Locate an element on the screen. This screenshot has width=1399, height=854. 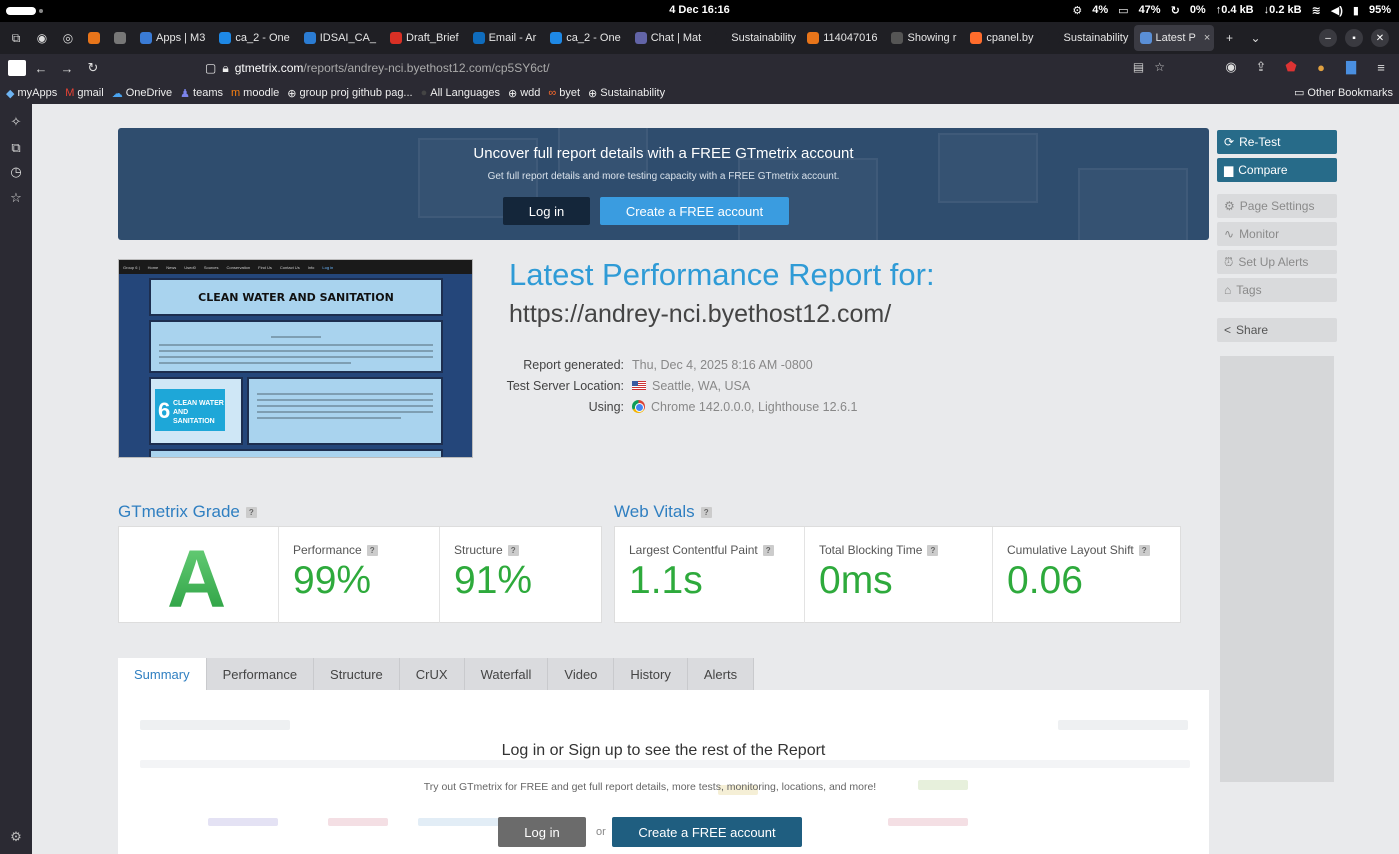
wifi-icon: ≋ is located at coordinates (1316, 10).